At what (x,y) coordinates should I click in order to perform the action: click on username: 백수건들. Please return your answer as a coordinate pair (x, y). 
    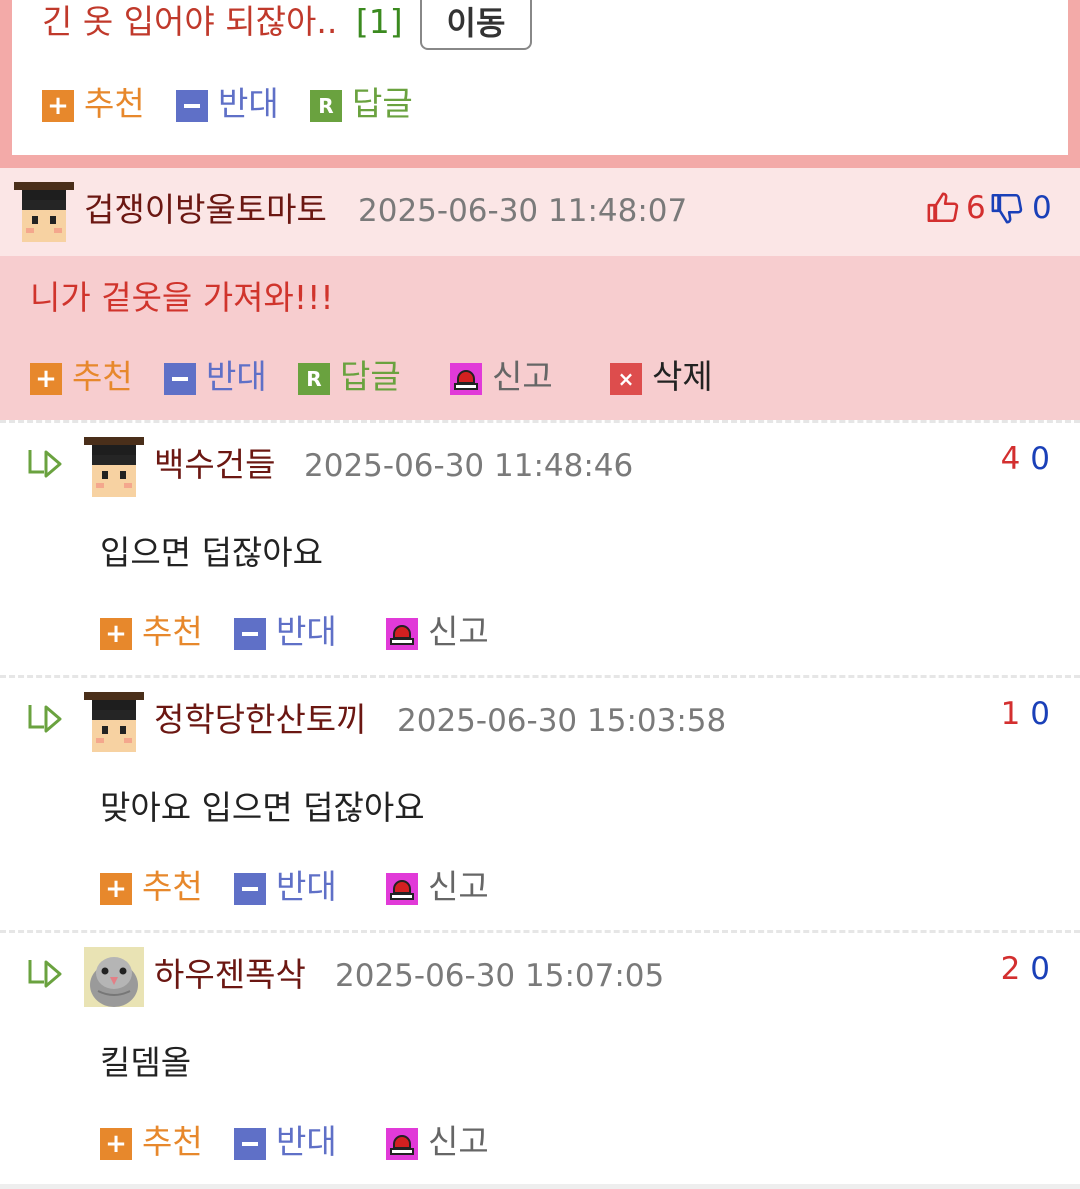
    Looking at the image, I should click on (214, 465).